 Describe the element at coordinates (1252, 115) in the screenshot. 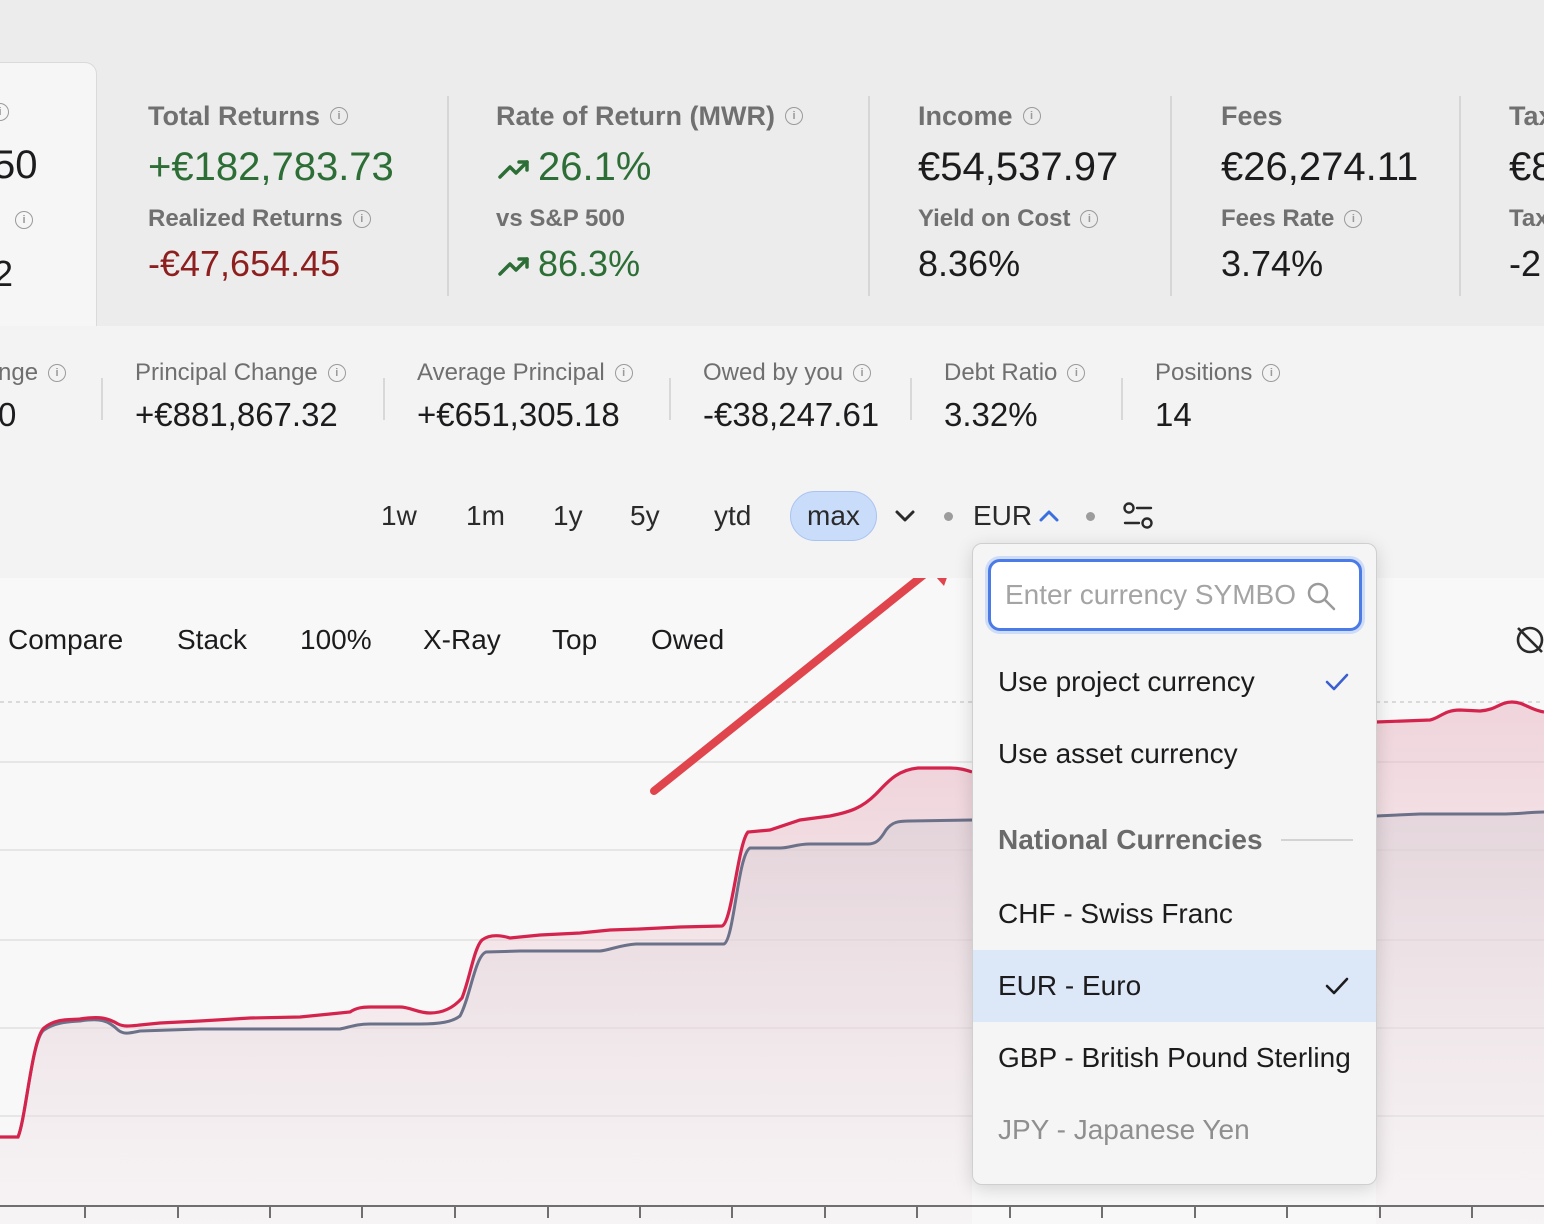

I see `metric-label: Fees` at that location.